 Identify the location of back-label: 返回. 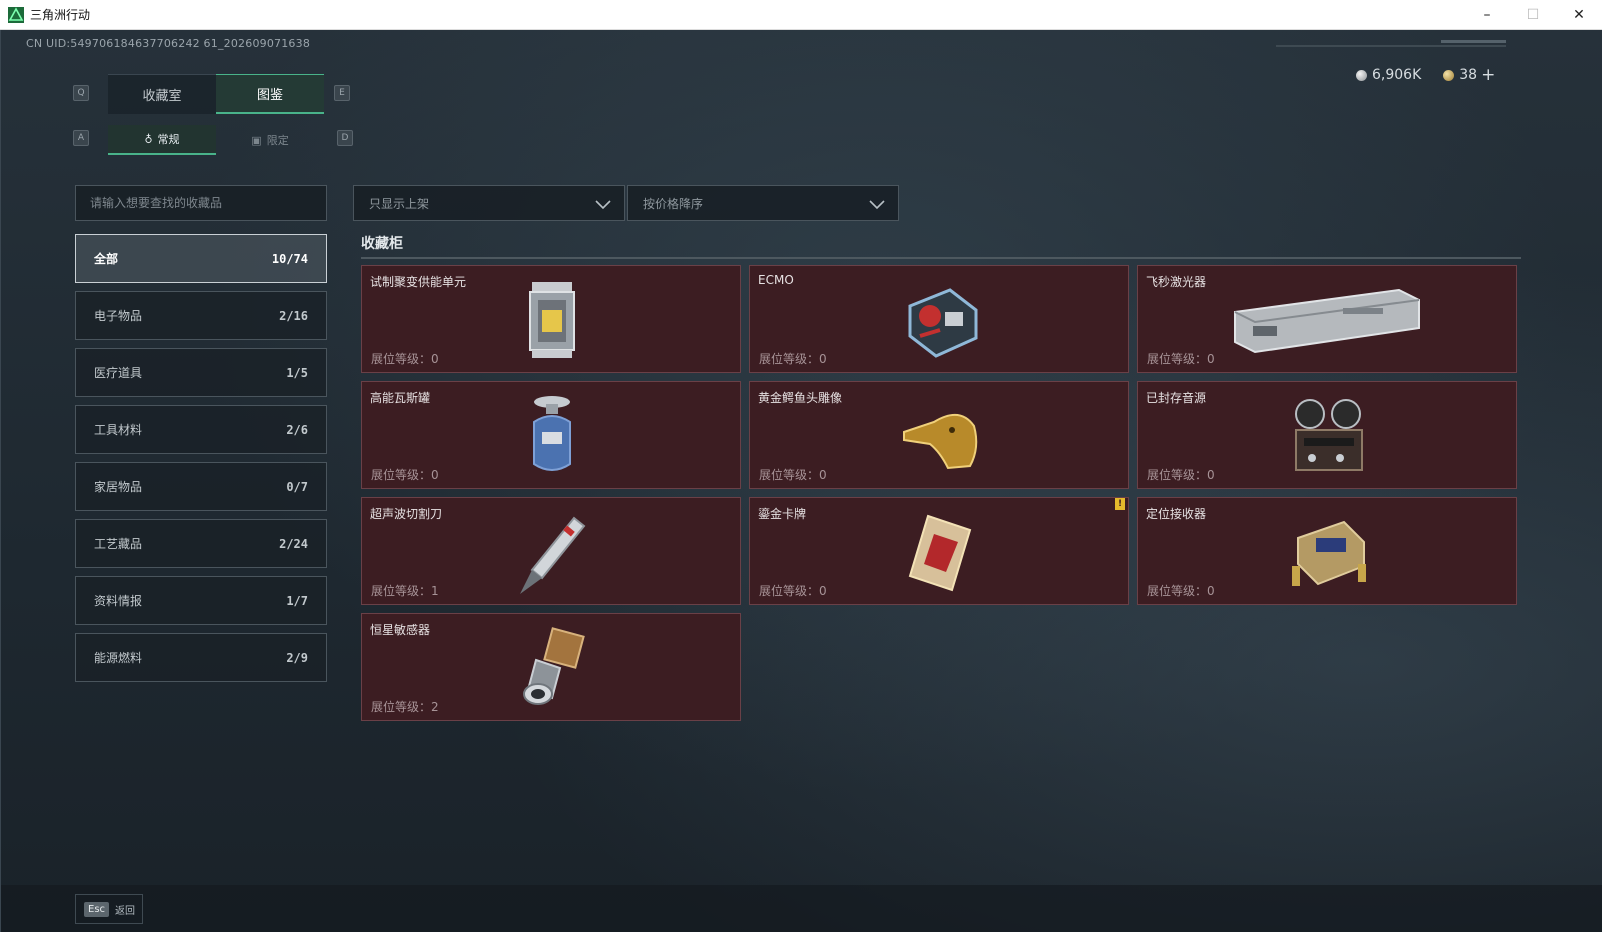
(125, 911).